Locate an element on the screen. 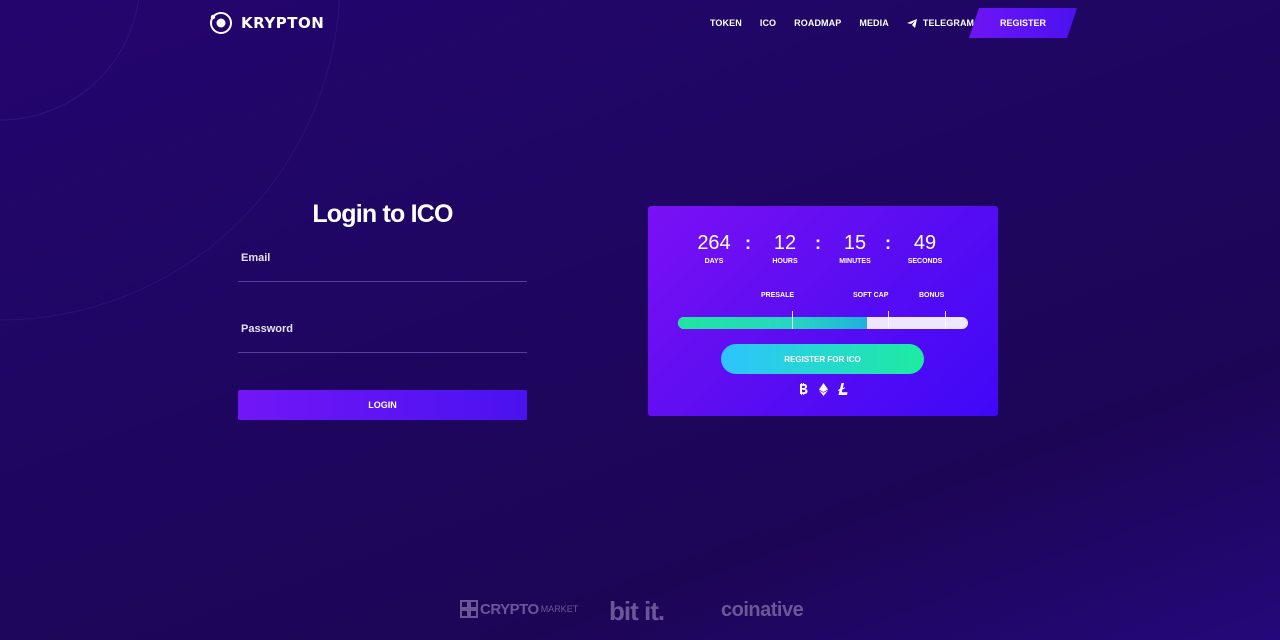 This screenshot has height=640, width=1280. orbit-logo-icon is located at coordinates (221, 23).